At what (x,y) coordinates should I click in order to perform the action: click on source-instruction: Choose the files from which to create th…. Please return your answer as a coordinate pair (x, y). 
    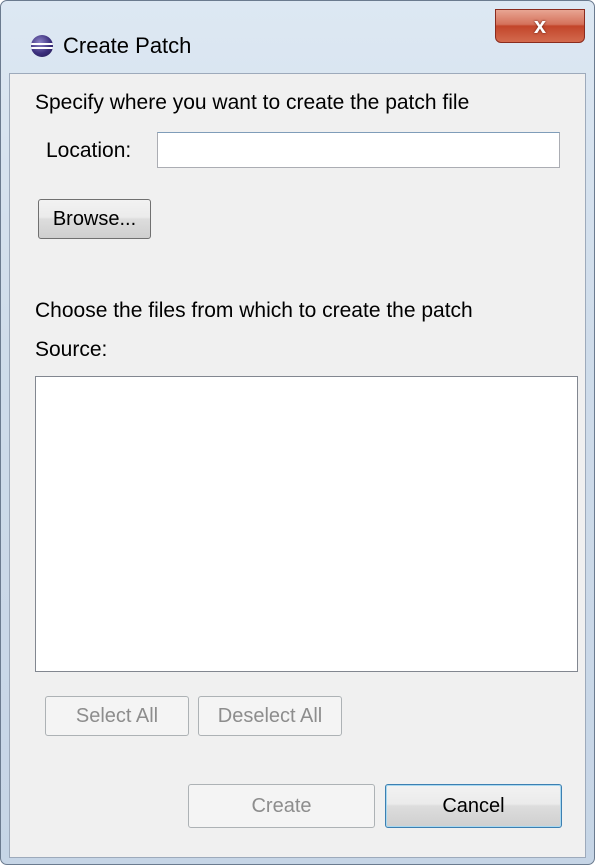
    Looking at the image, I should click on (254, 310).